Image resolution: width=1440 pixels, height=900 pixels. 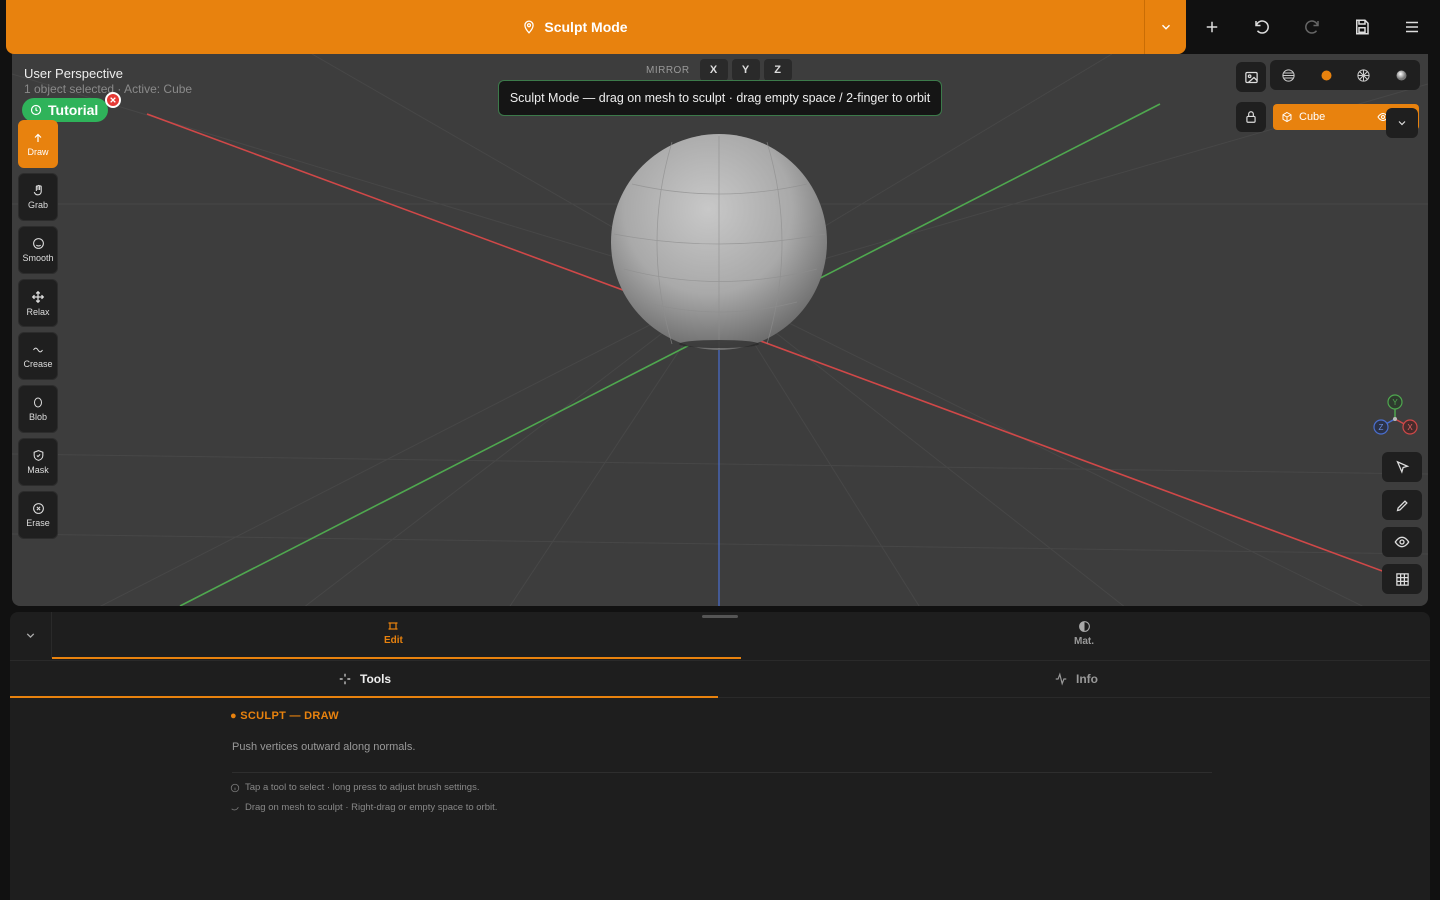 What do you see at coordinates (38, 137) in the screenshot?
I see `arrow-up-icon` at bounding box center [38, 137].